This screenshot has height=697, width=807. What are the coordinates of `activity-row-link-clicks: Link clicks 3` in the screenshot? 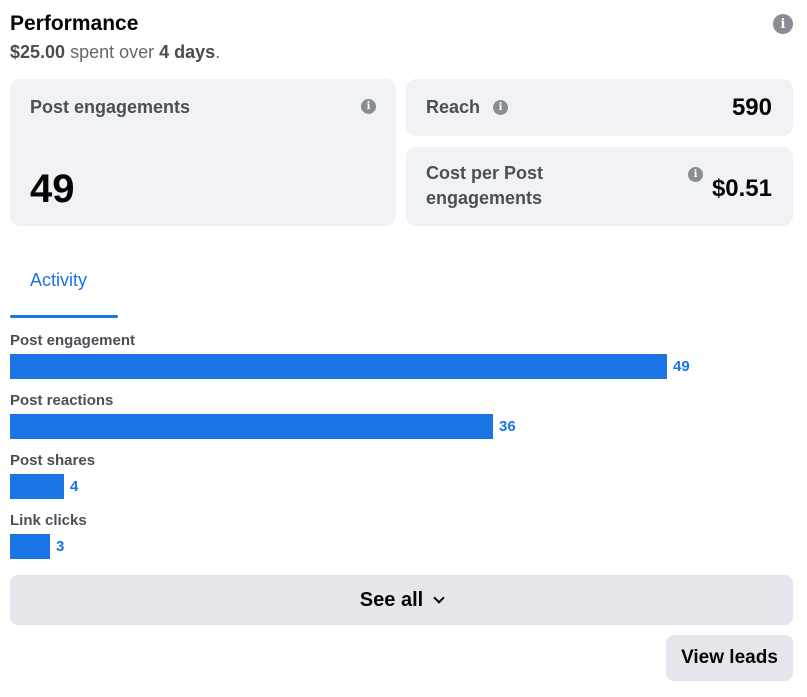 It's located at (401, 536).